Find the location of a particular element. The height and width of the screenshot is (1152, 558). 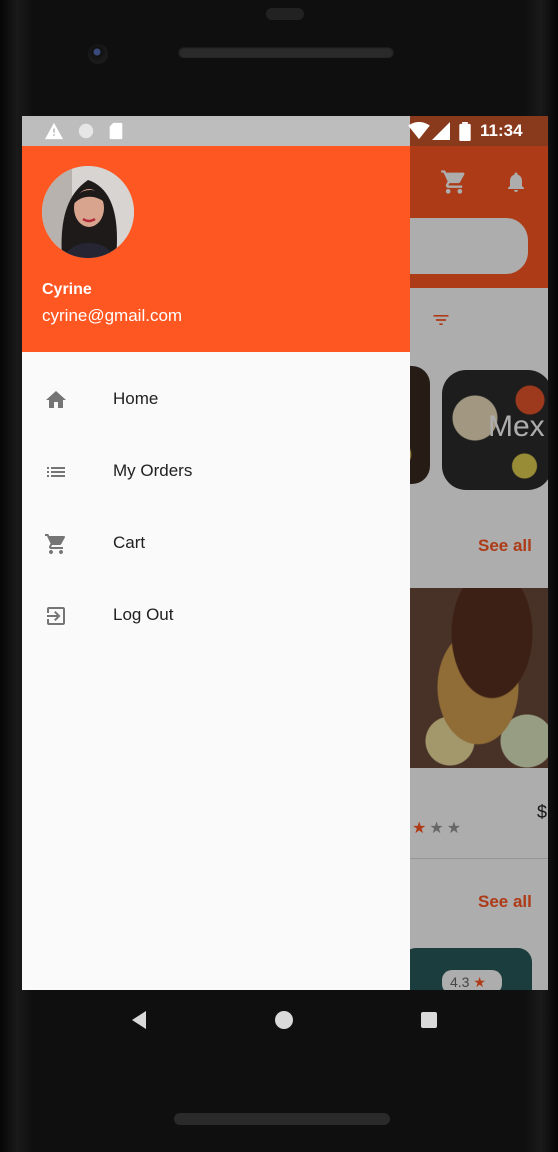

wifi-icon is located at coordinates (419, 131).